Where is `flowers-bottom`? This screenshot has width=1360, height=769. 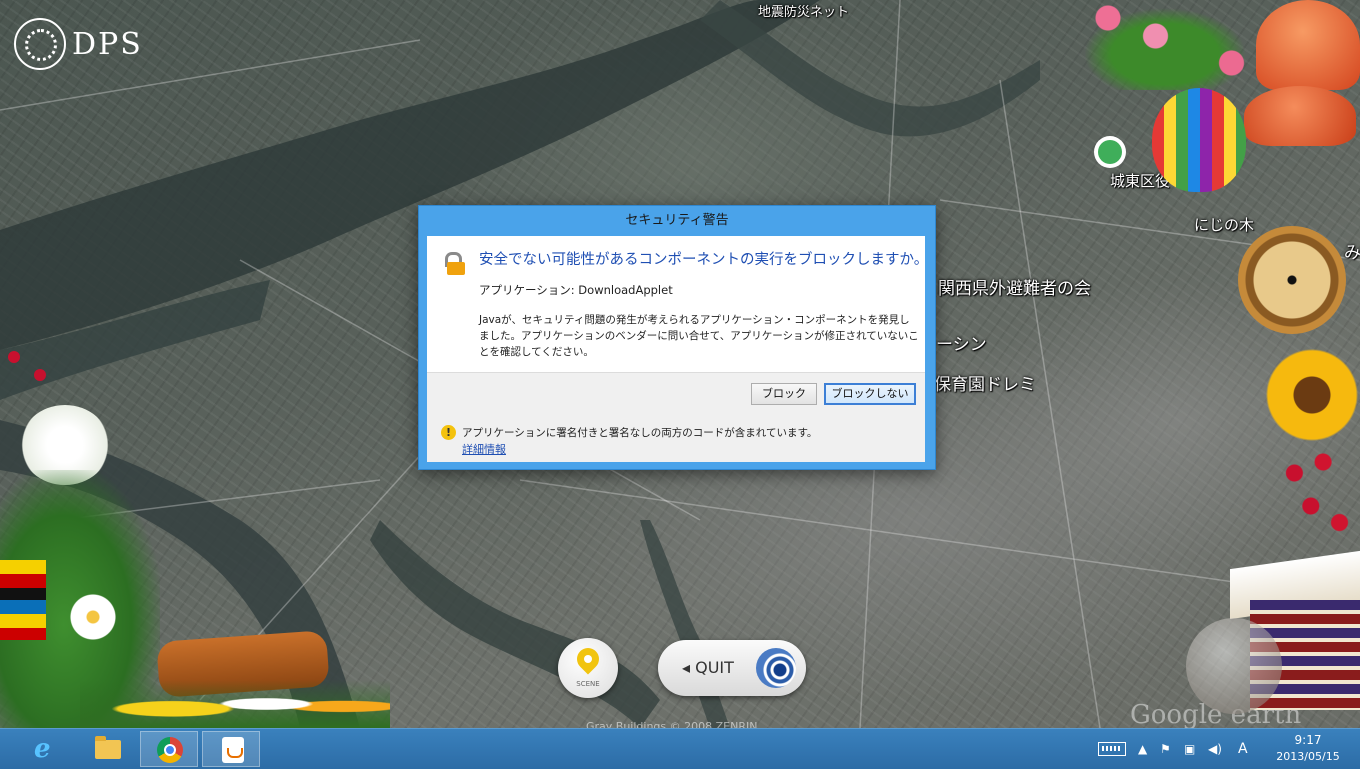 flowers-bottom is located at coordinates (235, 704).